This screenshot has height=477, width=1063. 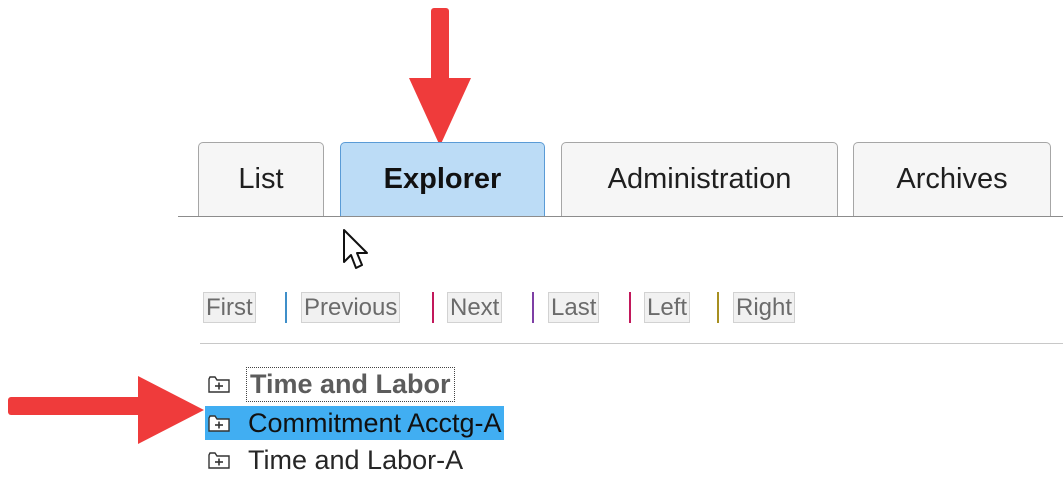 I want to click on annotation-arrow-right-icon, so click(x=106, y=410).